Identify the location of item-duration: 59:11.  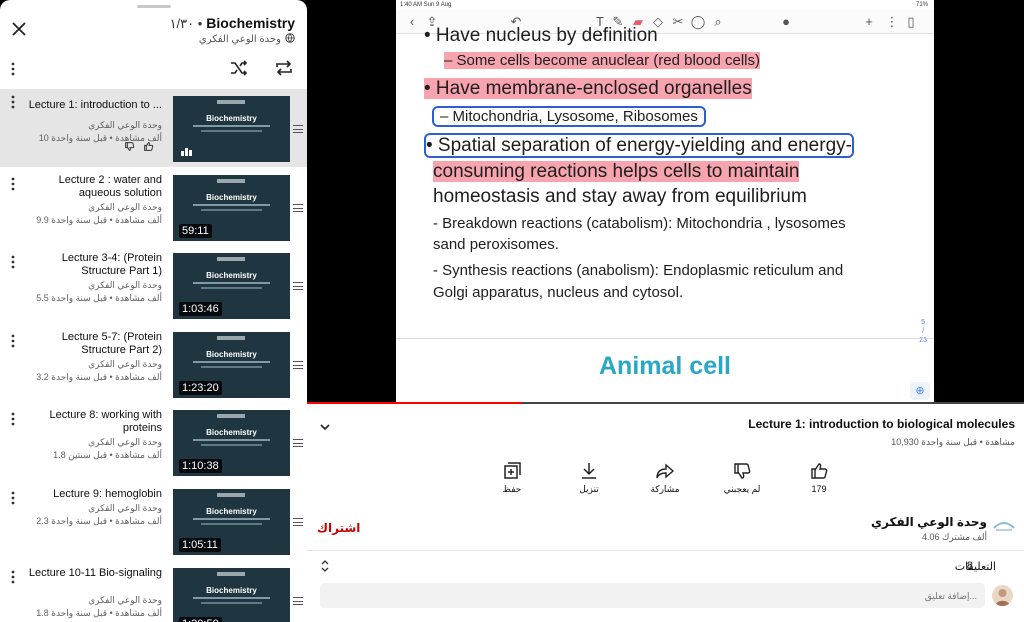
(195, 231).